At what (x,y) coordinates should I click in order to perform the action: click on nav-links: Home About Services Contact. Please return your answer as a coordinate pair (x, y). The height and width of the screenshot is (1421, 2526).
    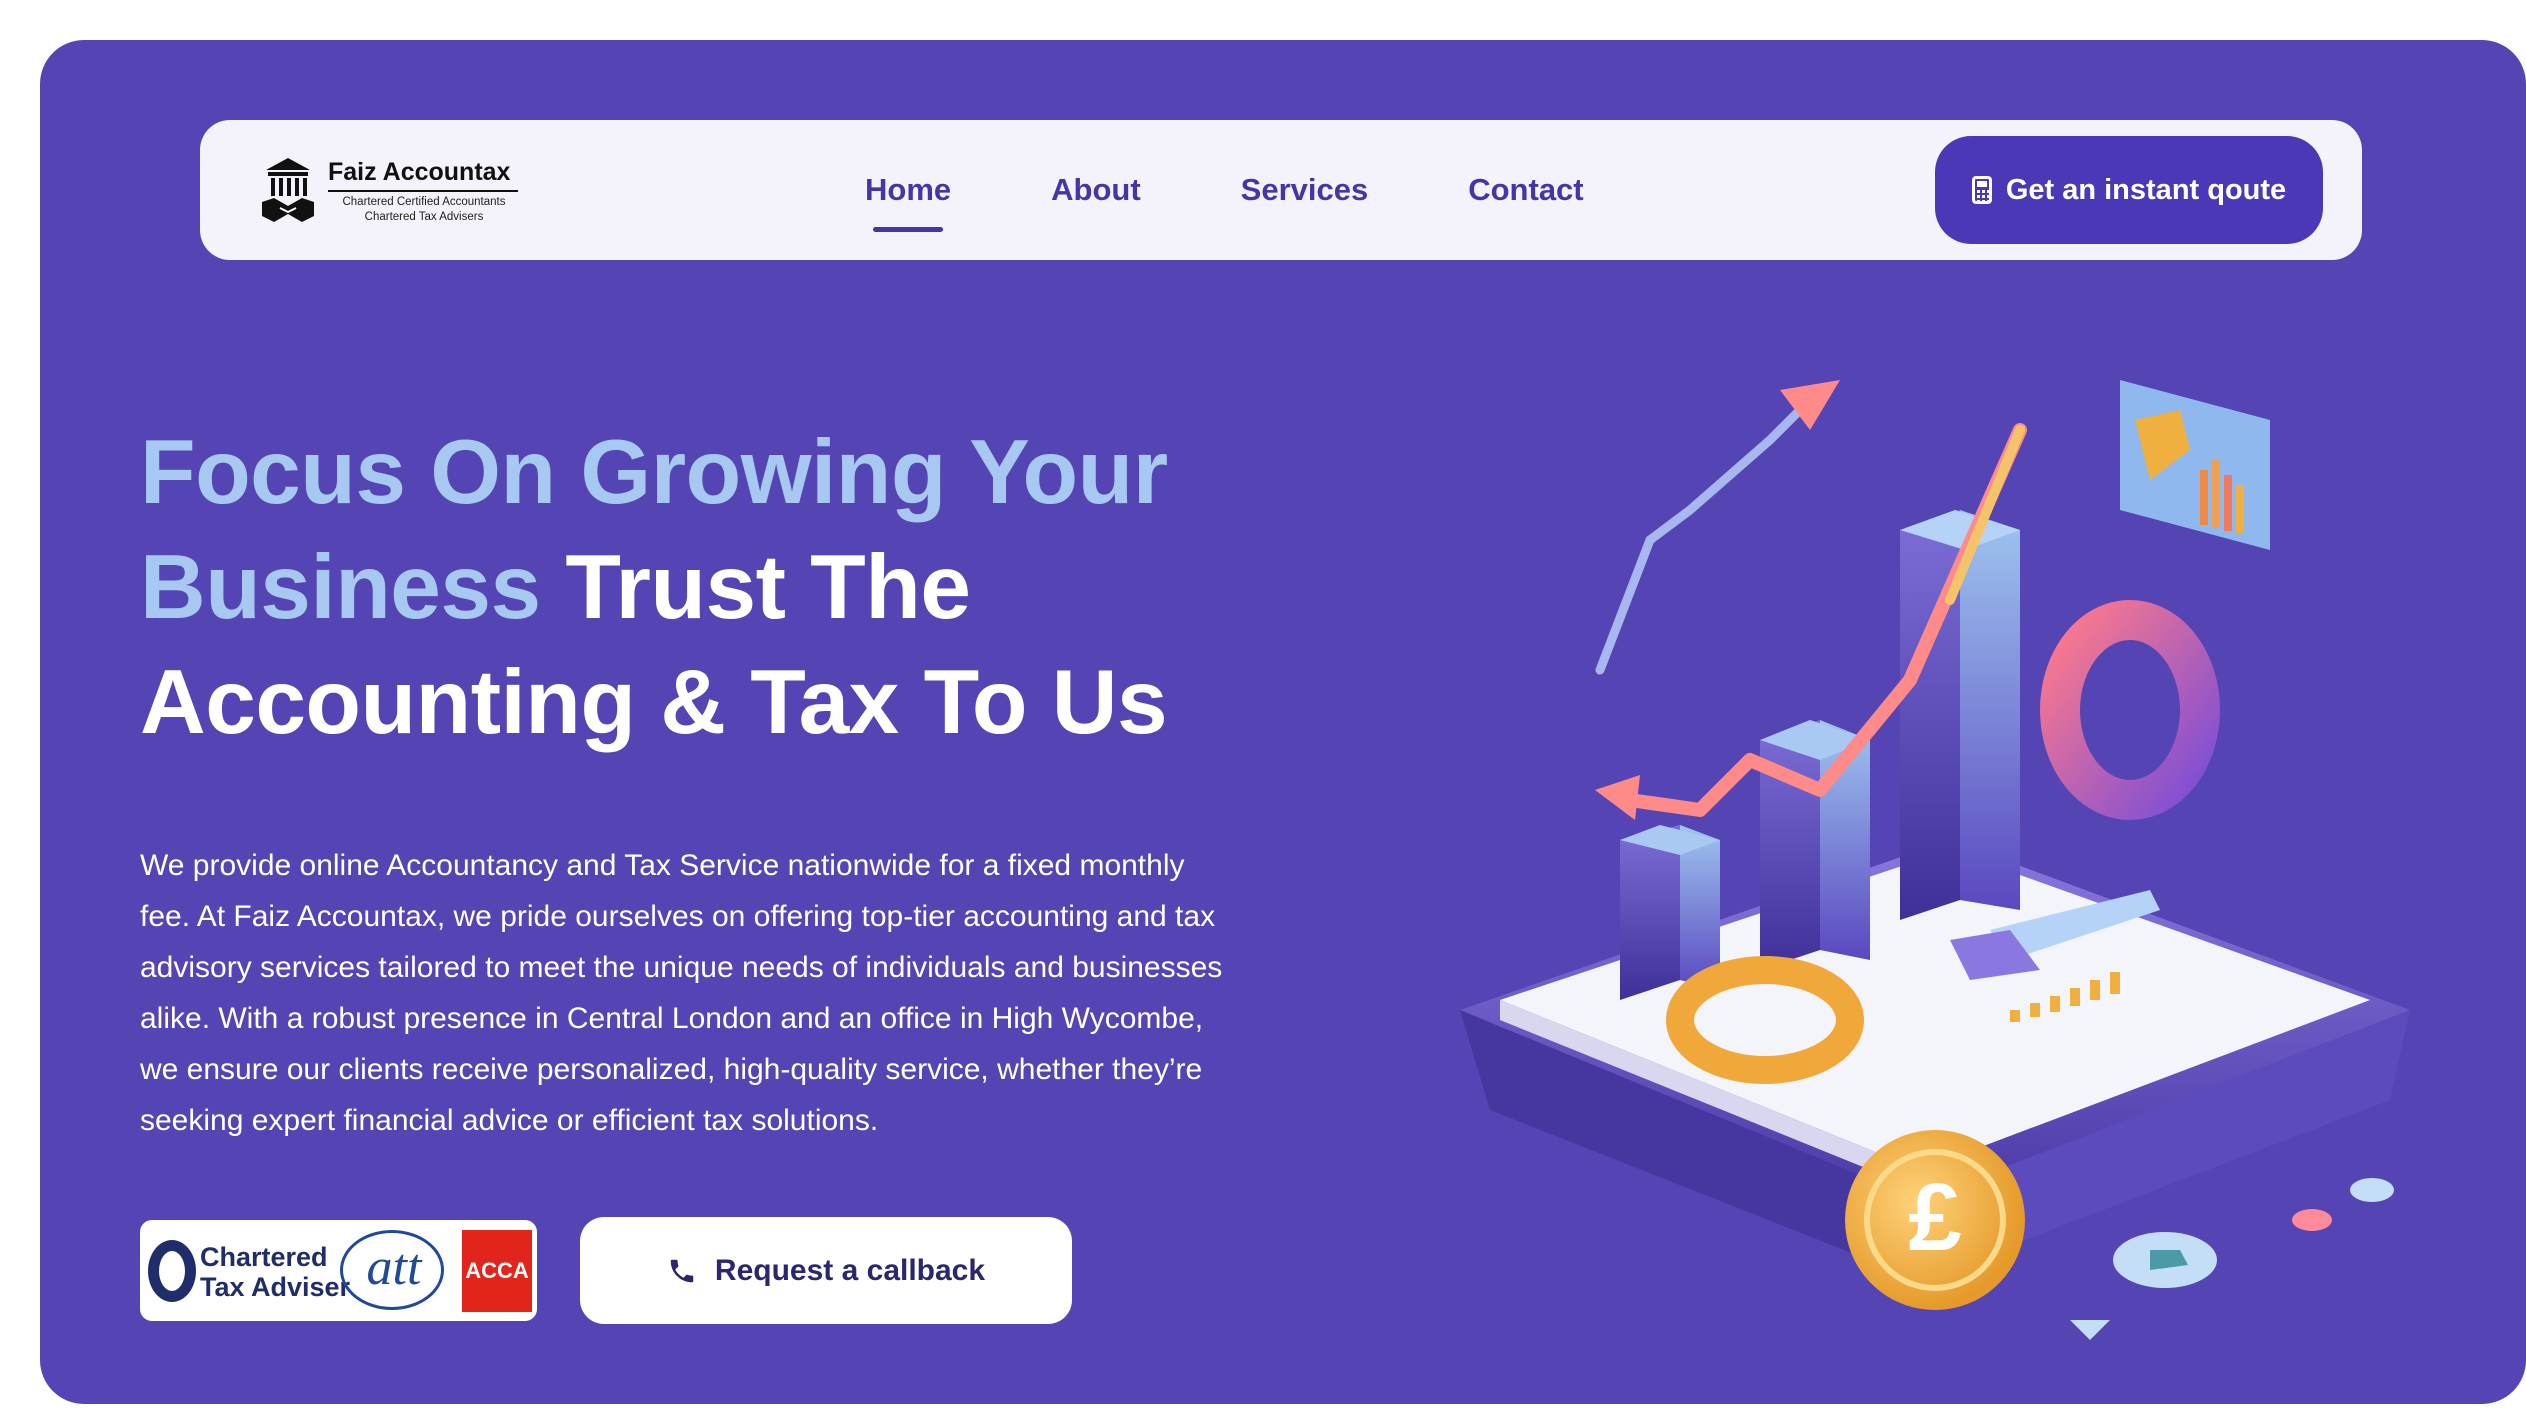
    Looking at the image, I should click on (1274, 190).